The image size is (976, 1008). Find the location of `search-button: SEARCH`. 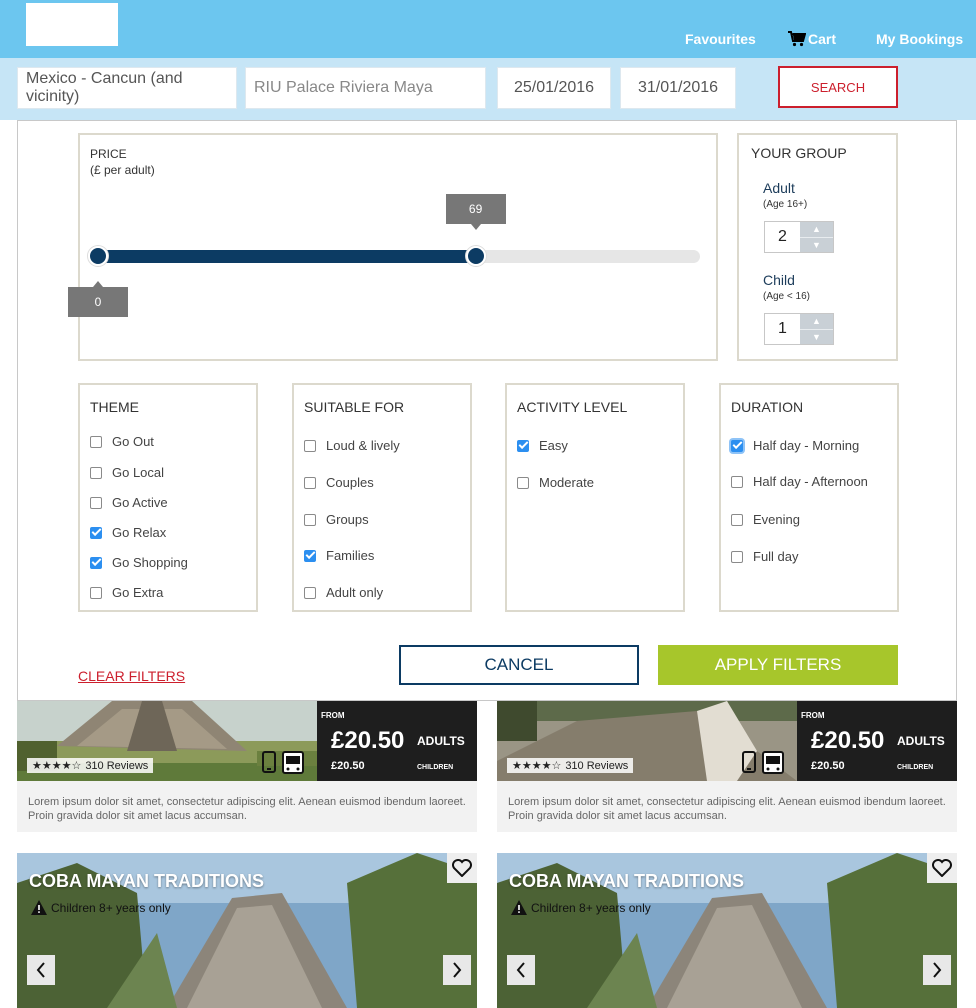

search-button: SEARCH is located at coordinates (838, 87).